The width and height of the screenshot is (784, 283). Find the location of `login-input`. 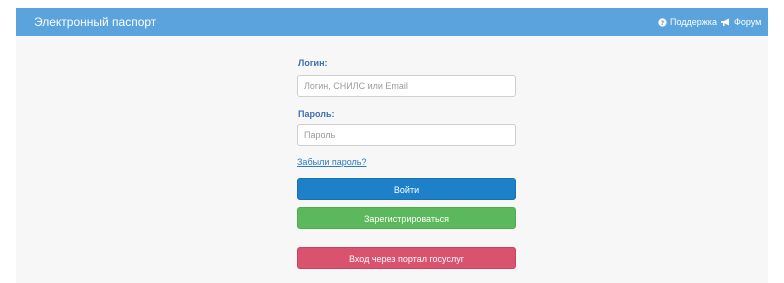

login-input is located at coordinates (406, 86).